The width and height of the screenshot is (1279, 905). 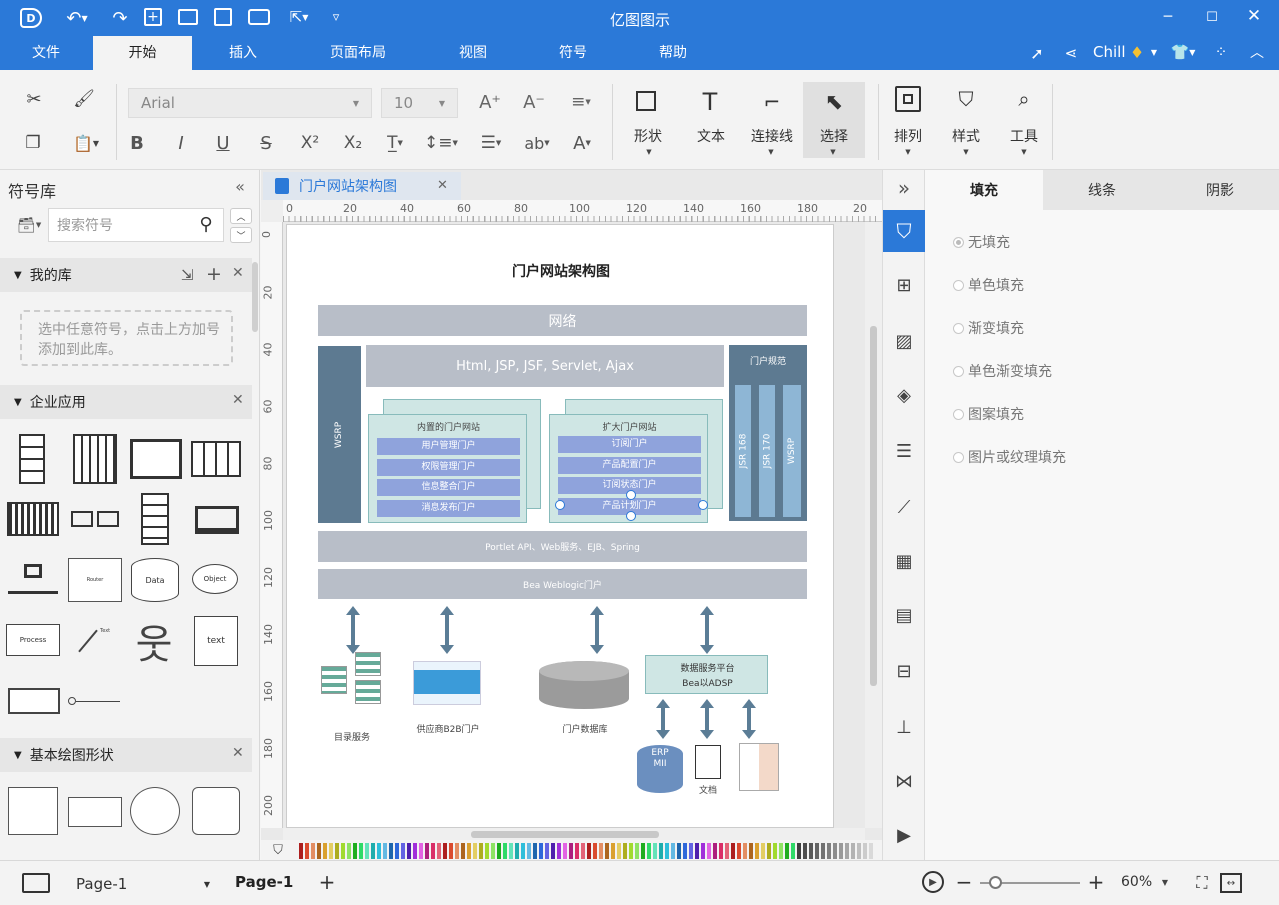 I want to click on share-icon: ⋖, so click(x=1071, y=53).